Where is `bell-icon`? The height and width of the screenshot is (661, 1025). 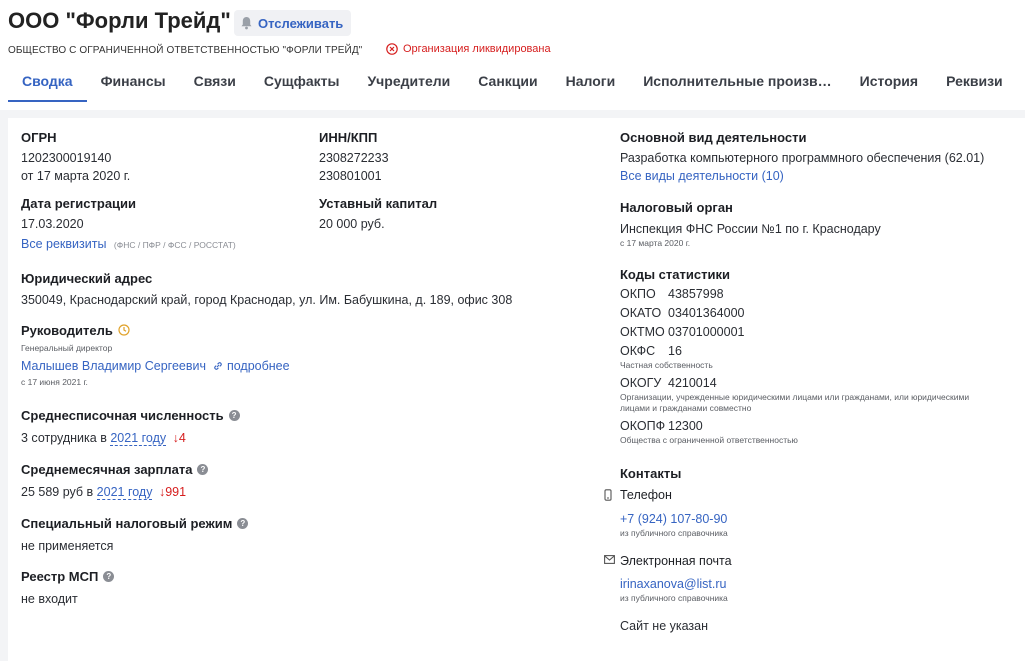
bell-icon is located at coordinates (246, 23).